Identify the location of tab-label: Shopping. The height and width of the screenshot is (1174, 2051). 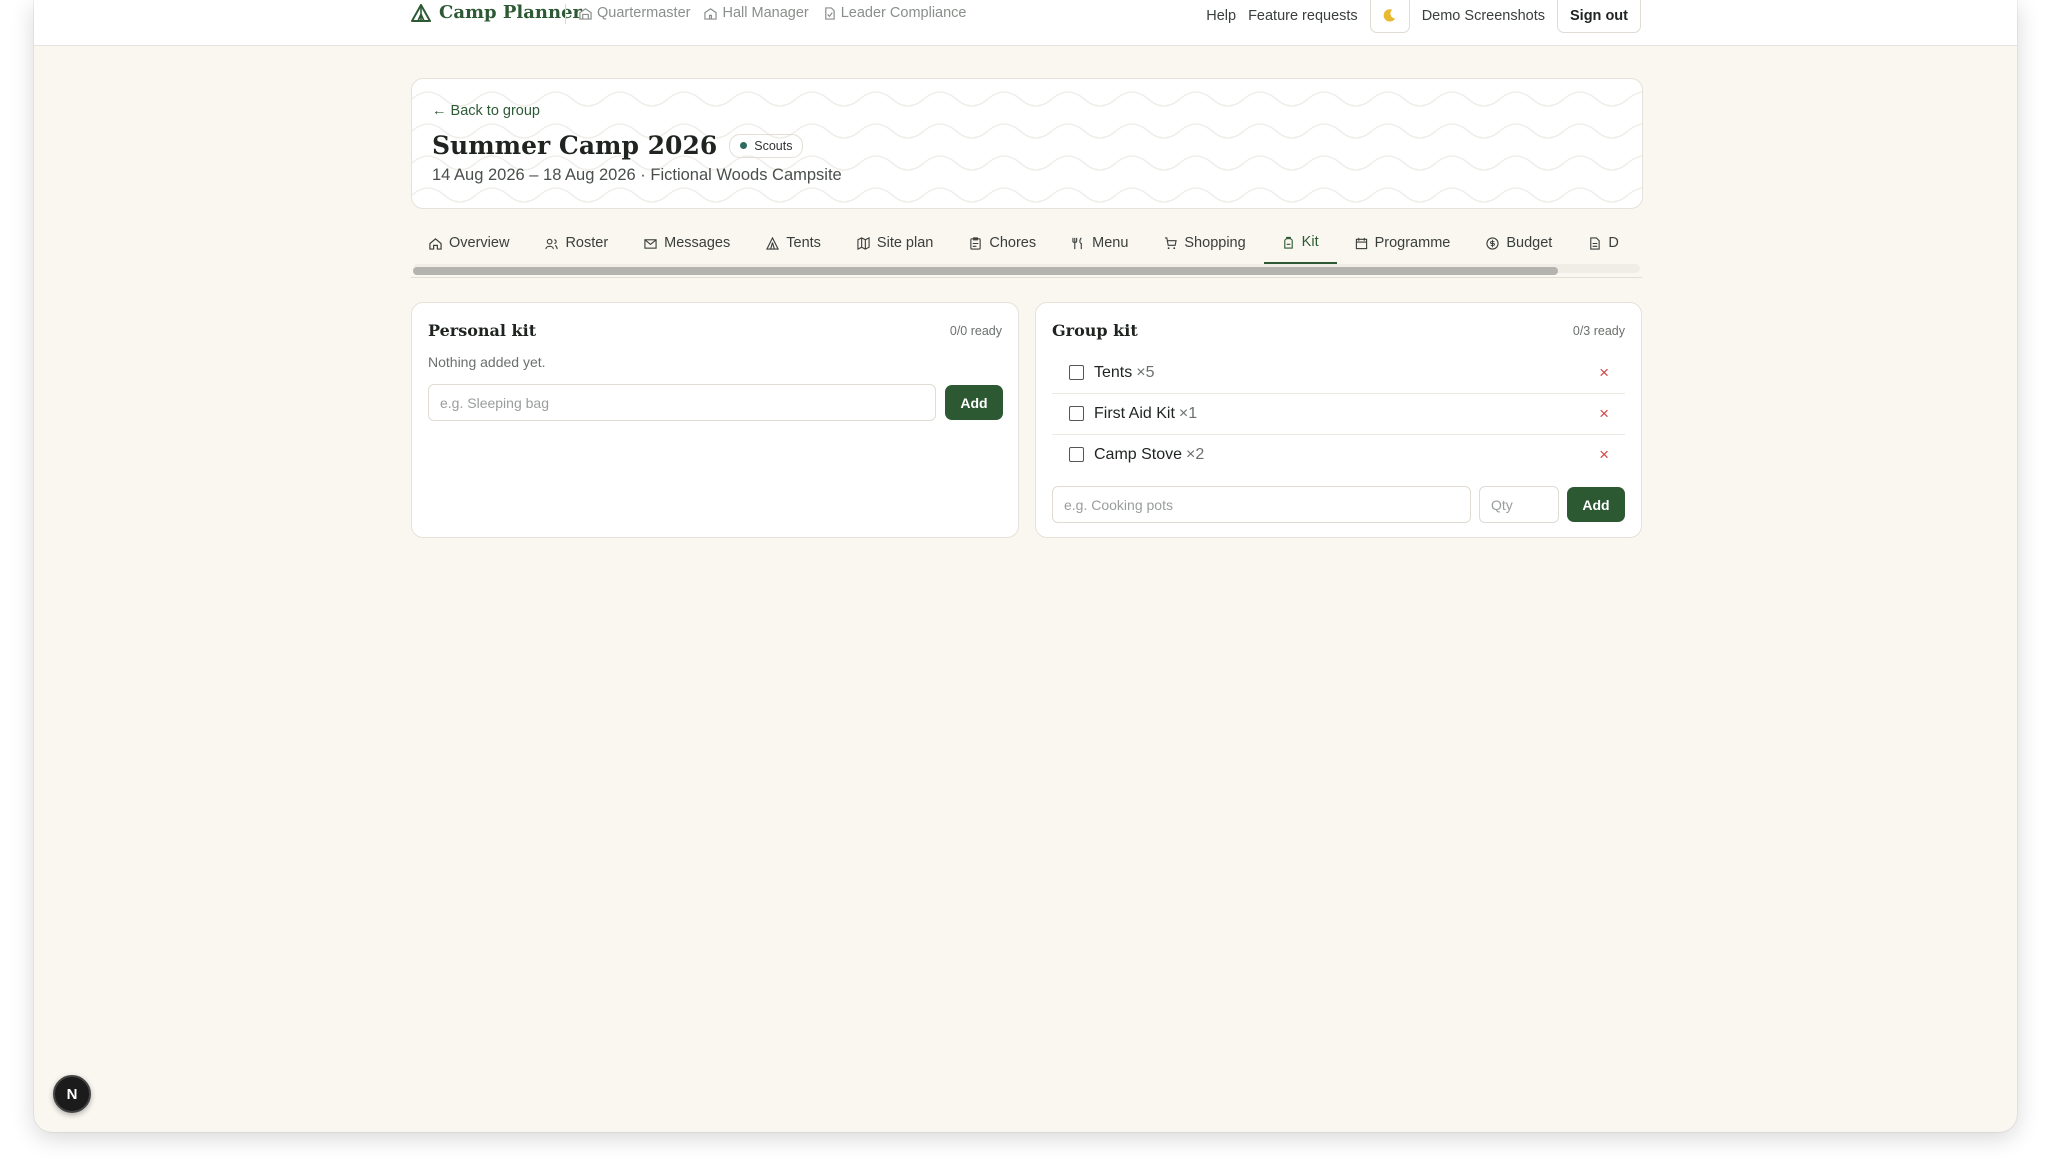
(1215, 243).